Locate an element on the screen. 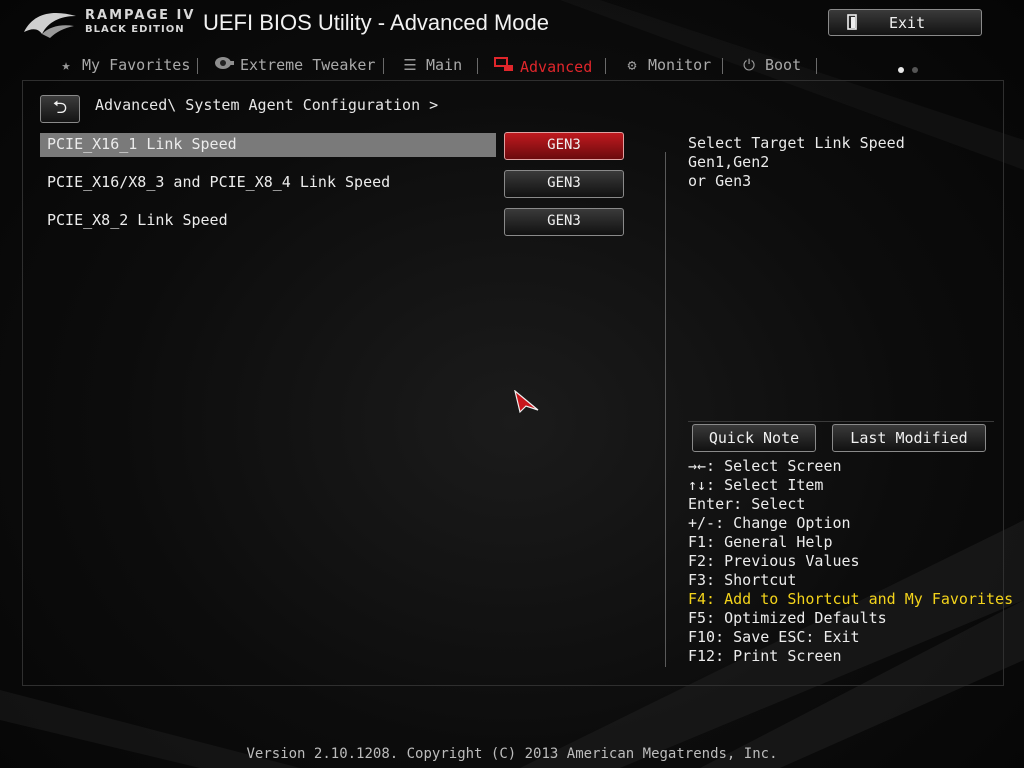  back-button: ⮌ is located at coordinates (60, 109).